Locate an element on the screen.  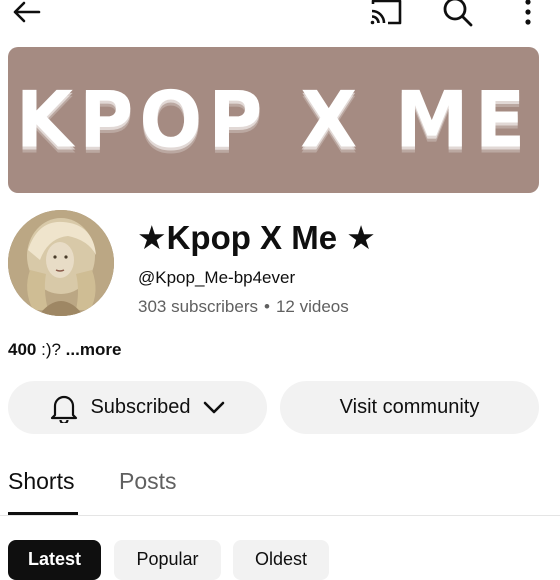
channel-avatar is located at coordinates (61, 263).